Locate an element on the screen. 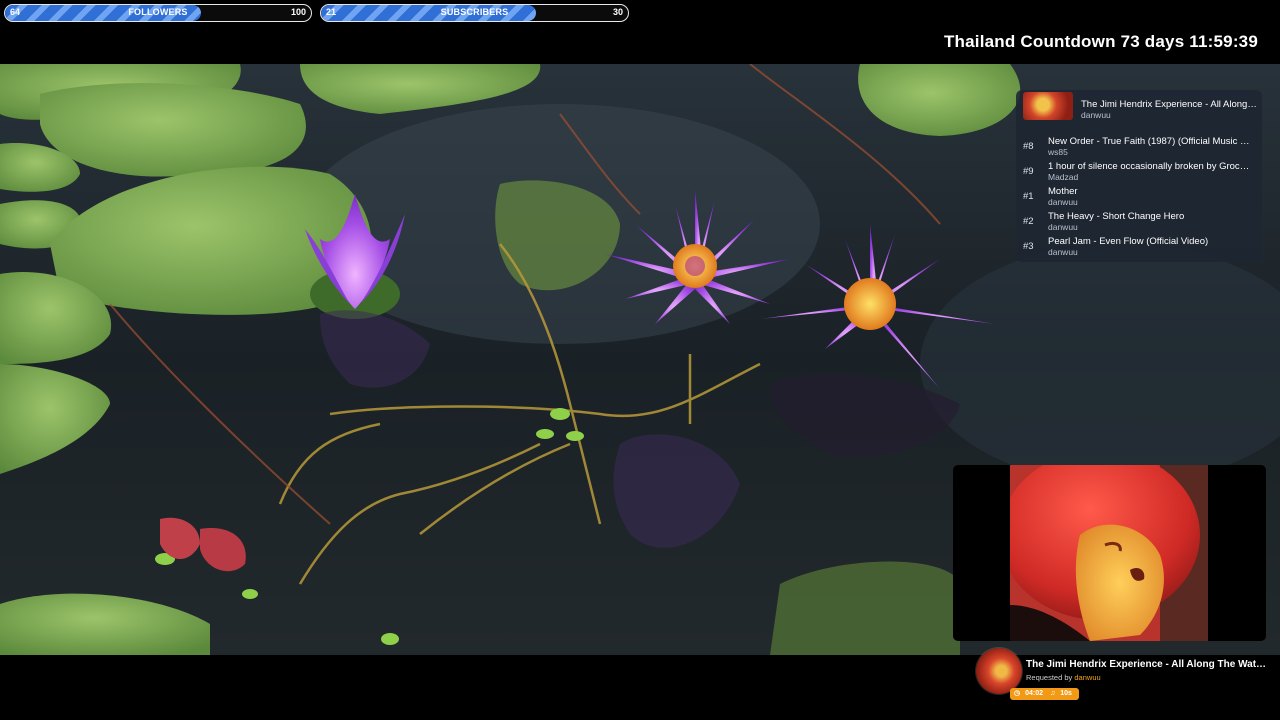 The height and width of the screenshot is (720, 1280). queue-current-thumbnail is located at coordinates (1048, 106).